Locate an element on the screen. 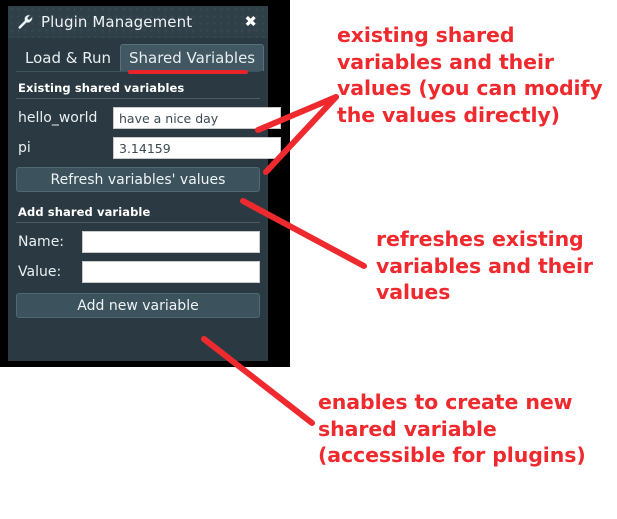 The height and width of the screenshot is (519, 617). existing-variables-heading: Existing shared variables is located at coordinates (138, 86).